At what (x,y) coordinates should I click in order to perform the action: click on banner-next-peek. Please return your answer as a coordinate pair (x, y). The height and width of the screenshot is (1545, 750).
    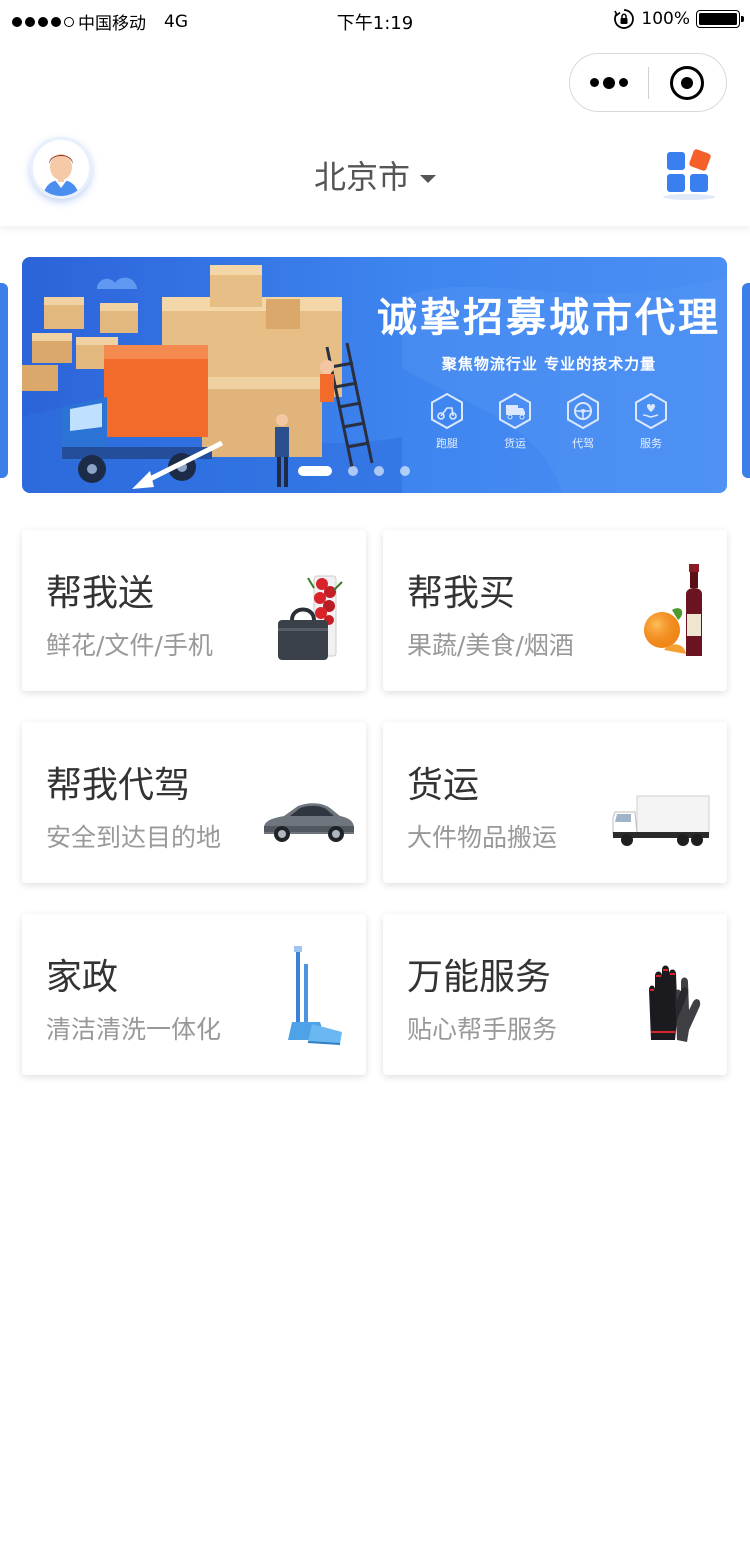
    Looking at the image, I should click on (746, 380).